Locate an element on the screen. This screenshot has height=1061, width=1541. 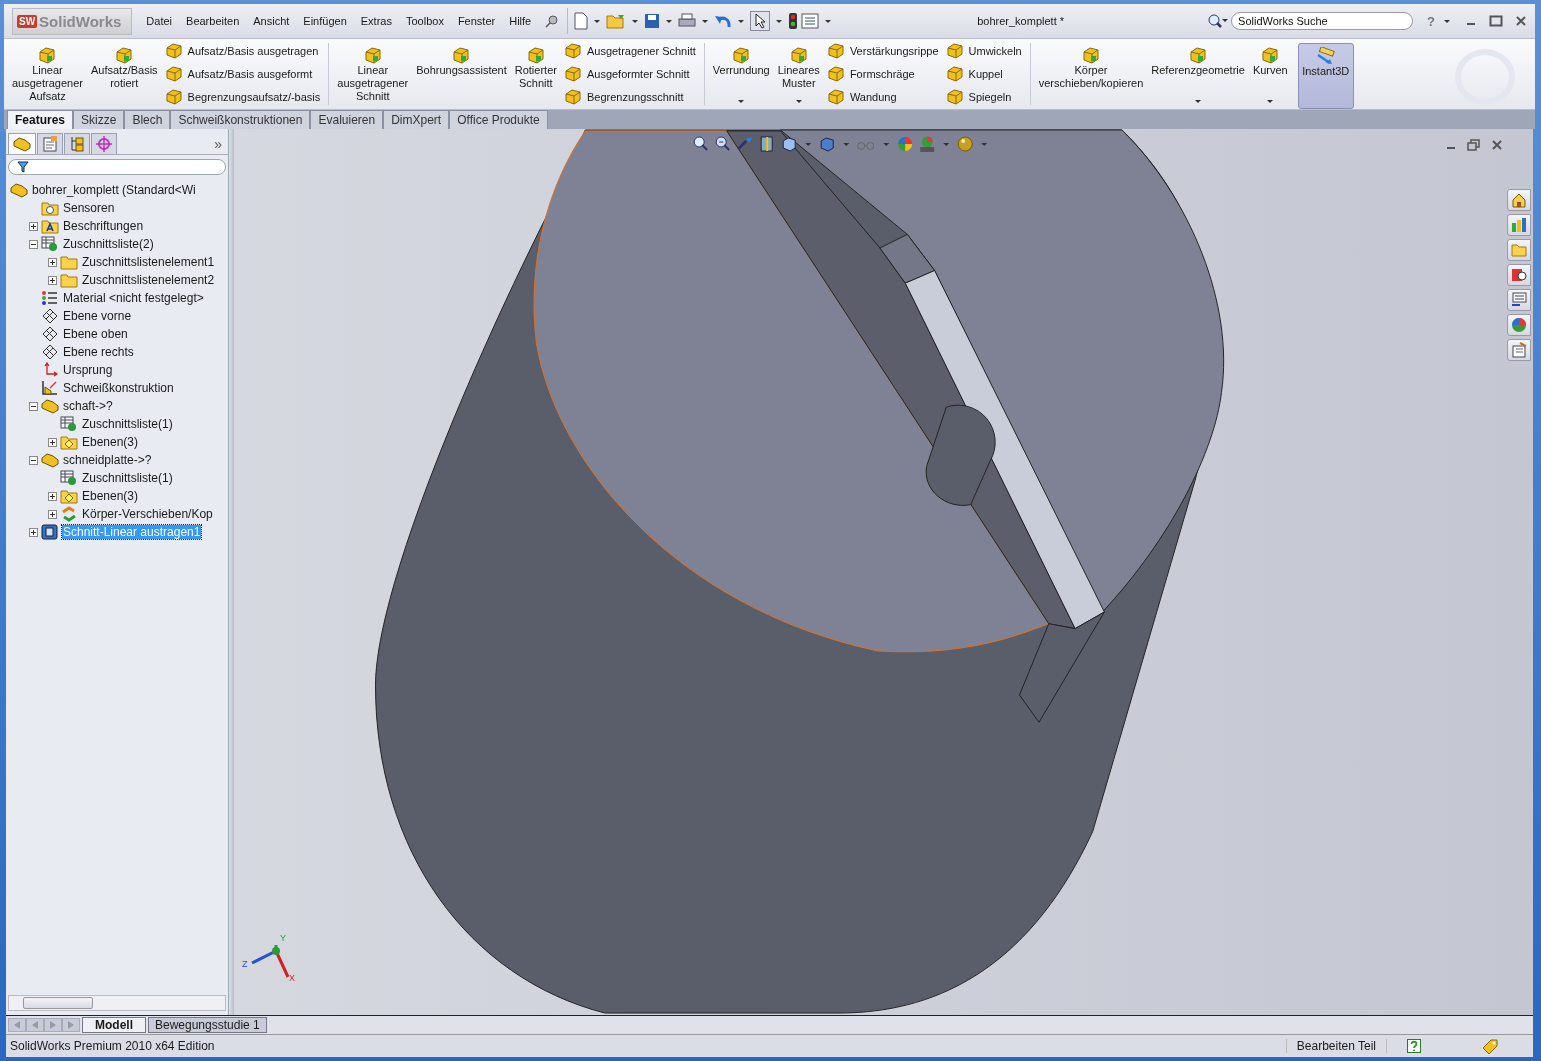
command-tab: Evaluieren is located at coordinates (347, 119).